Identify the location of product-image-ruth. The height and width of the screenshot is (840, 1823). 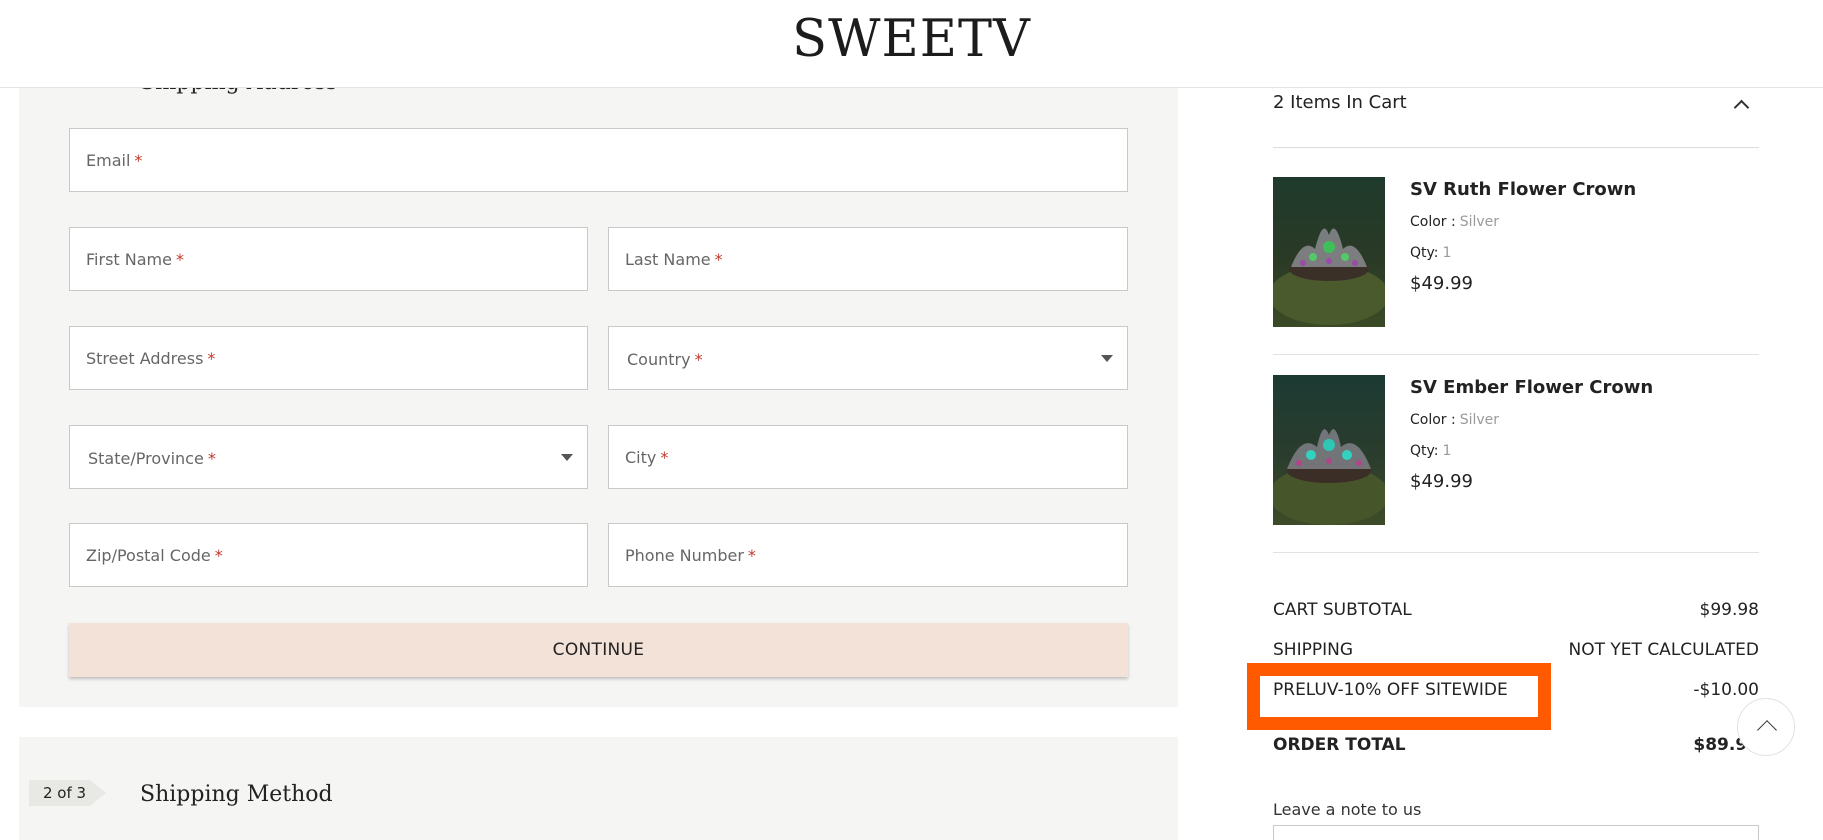
(1329, 252).